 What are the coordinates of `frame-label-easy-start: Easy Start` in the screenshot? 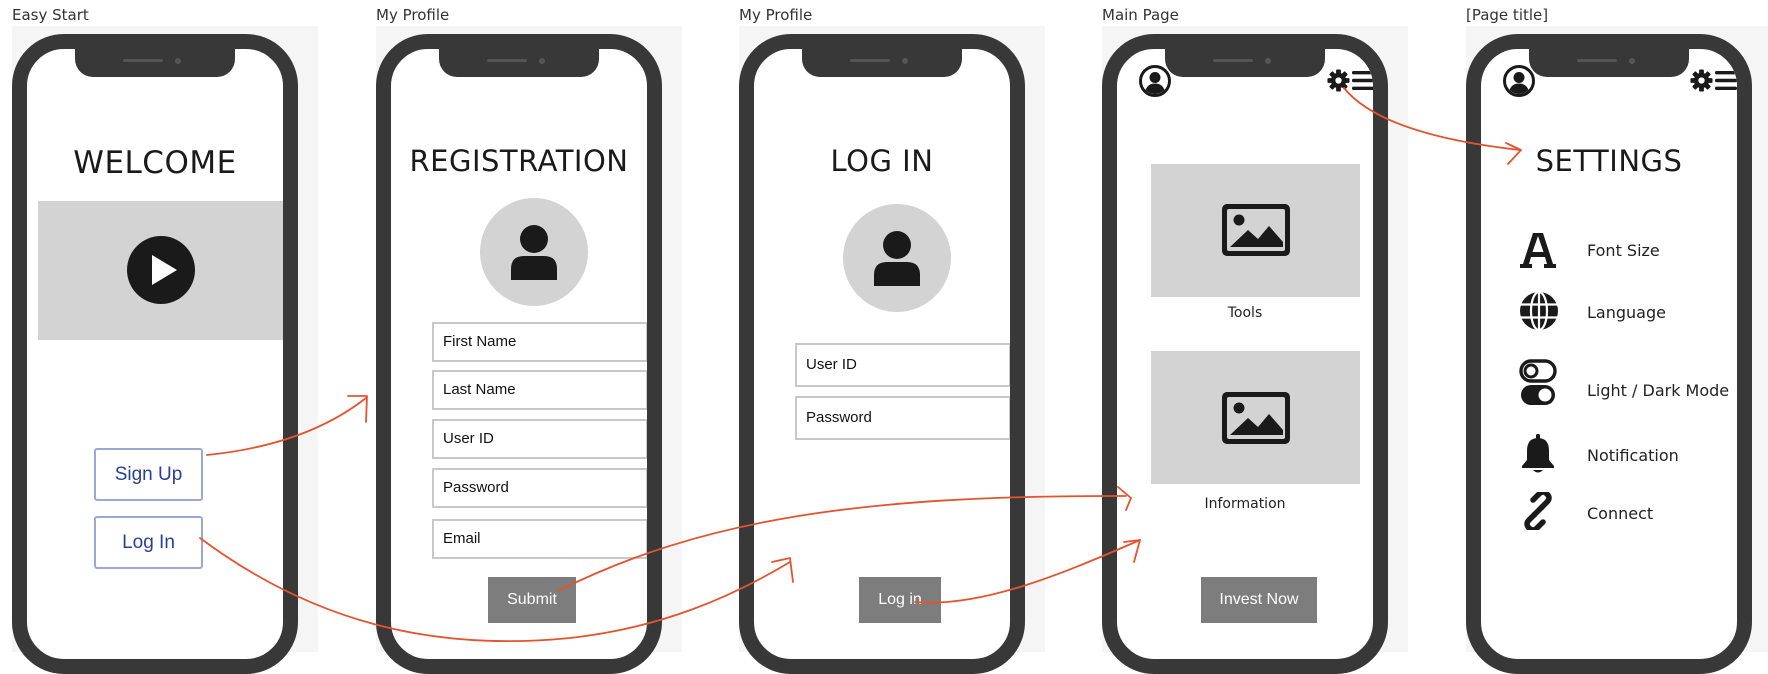 It's located at (50, 15).